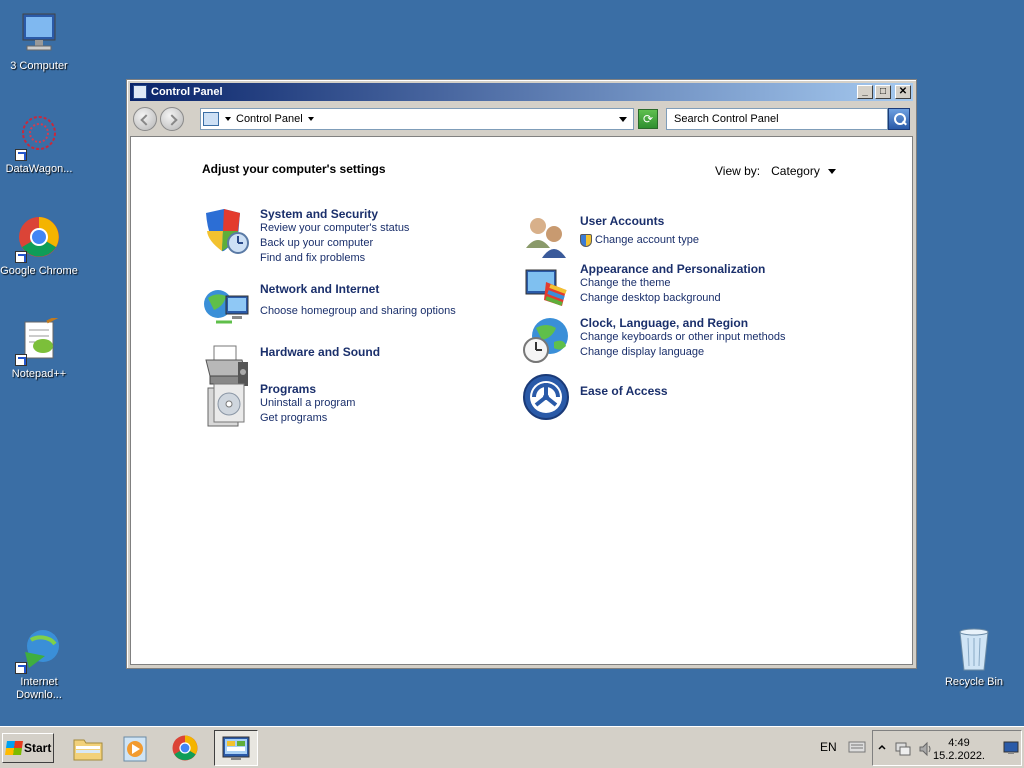  What do you see at coordinates (959, 743) in the screenshot?
I see `clock-time: 4:49` at bounding box center [959, 743].